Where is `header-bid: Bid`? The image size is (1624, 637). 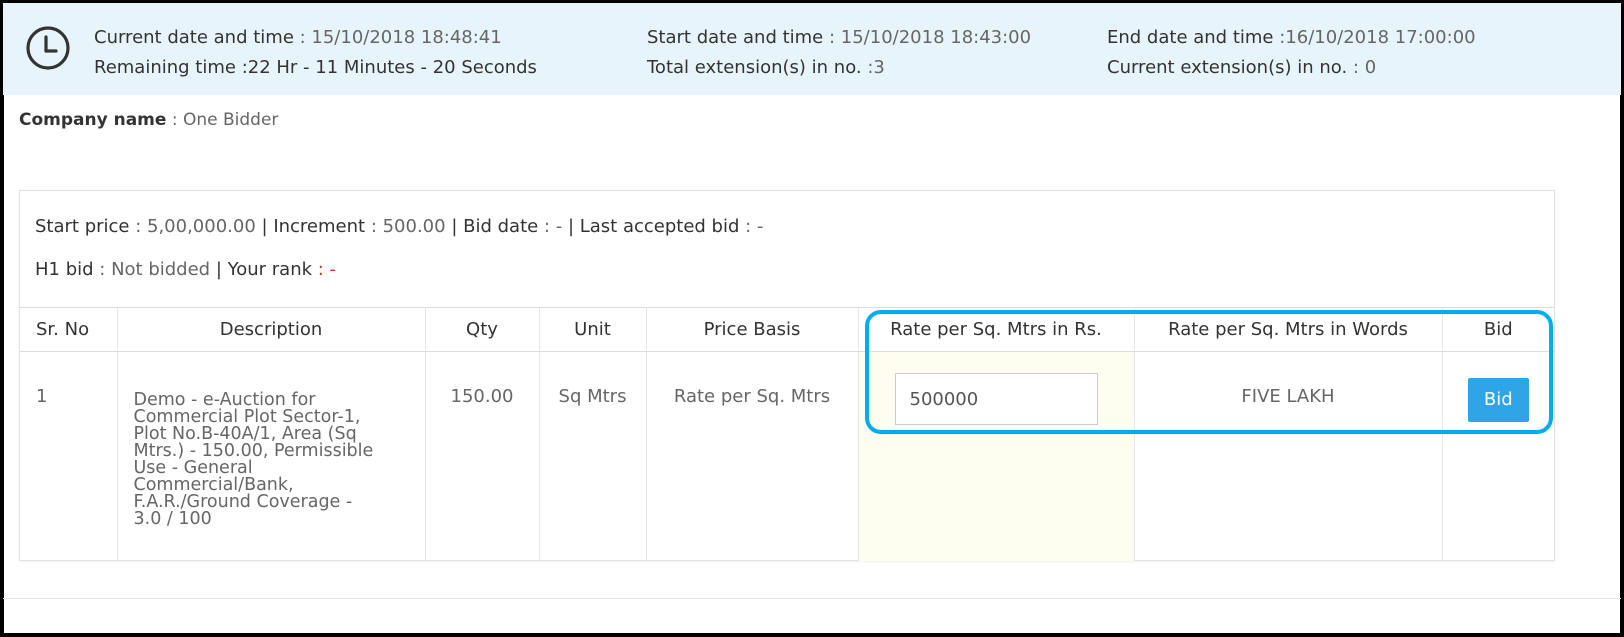 header-bid: Bid is located at coordinates (1497, 329).